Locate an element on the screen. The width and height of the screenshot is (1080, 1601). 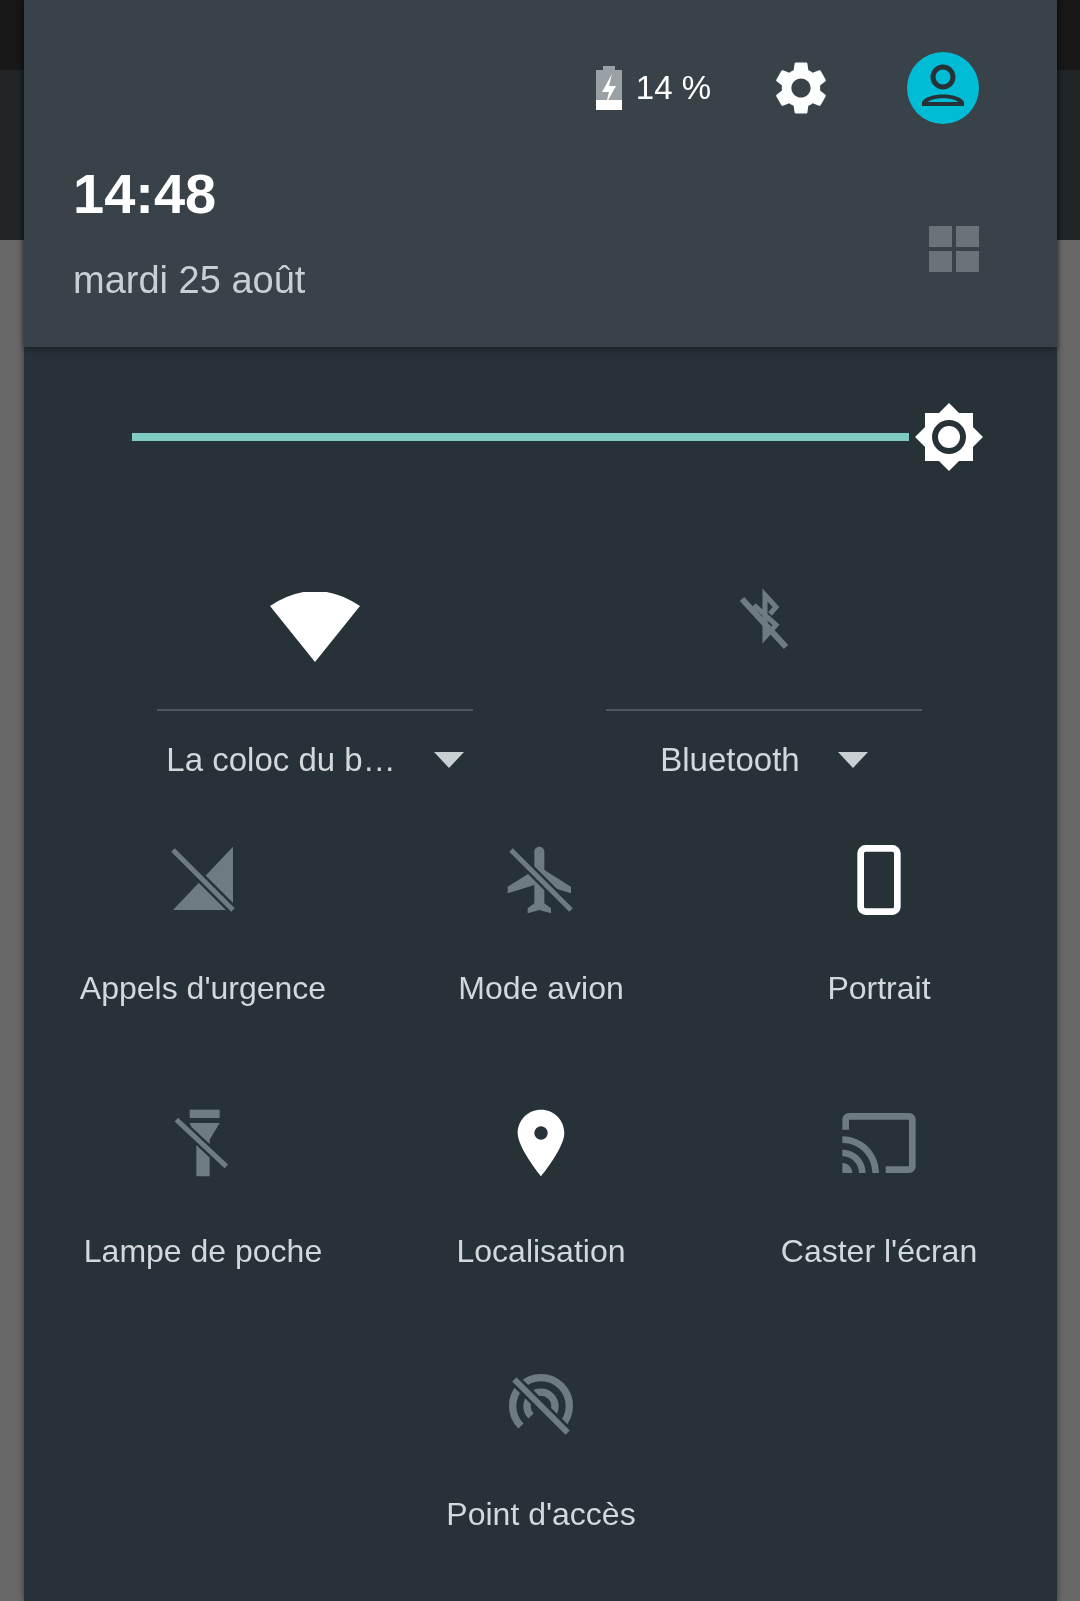
wifi-icon is located at coordinates (315, 627).